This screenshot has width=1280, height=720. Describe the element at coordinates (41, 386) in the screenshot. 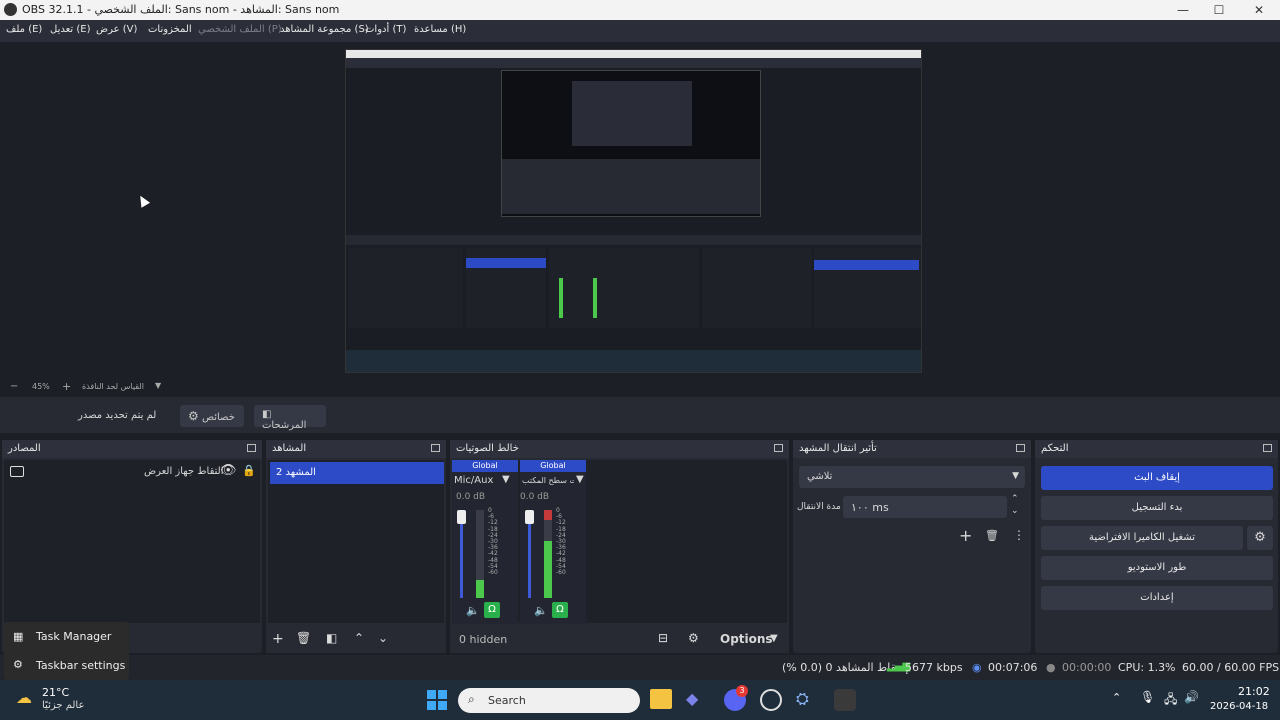

I see `zoom-level: 45%` at that location.